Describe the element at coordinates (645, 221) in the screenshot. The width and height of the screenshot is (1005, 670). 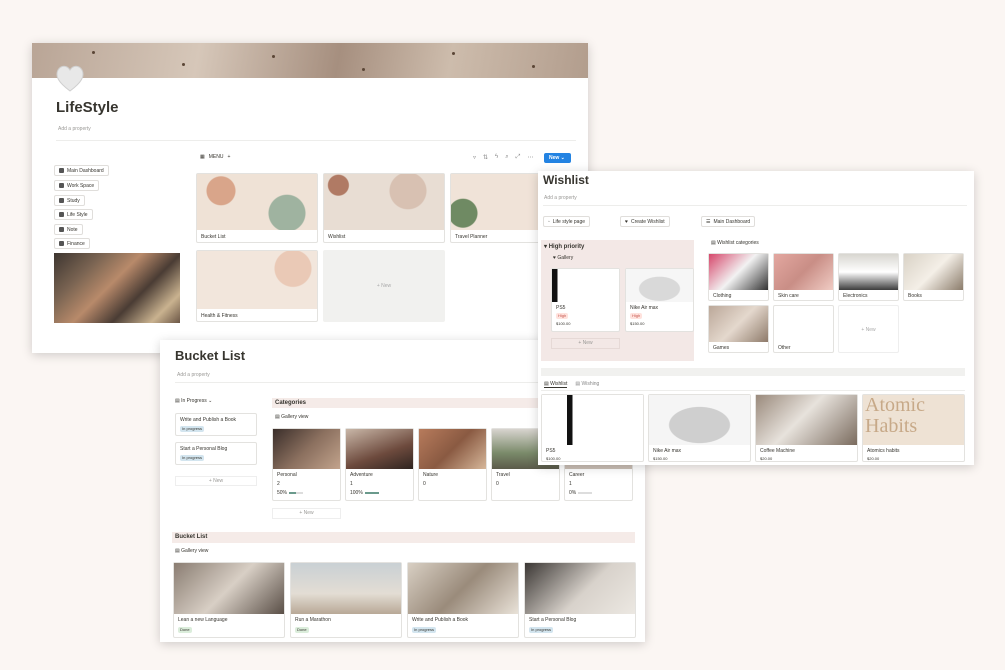
I see `create-wishlist-button: ♥ Create Wishlist` at that location.